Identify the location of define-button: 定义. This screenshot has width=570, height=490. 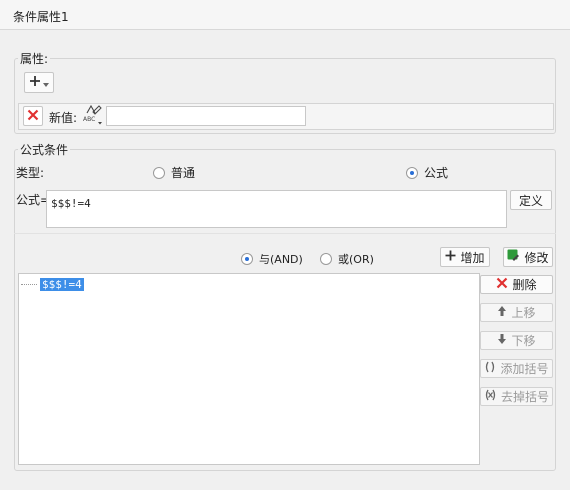
(531, 200).